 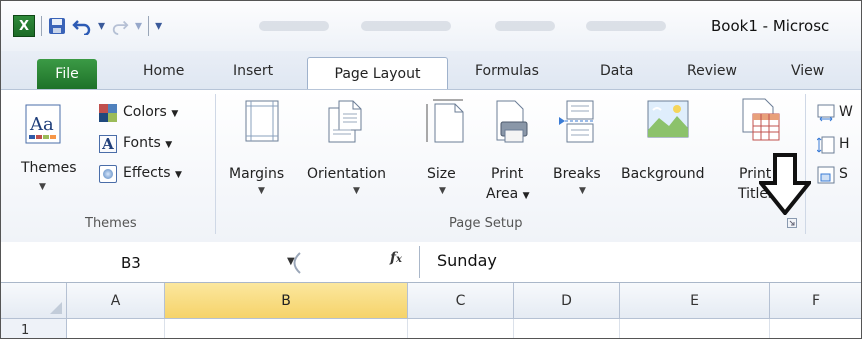 What do you see at coordinates (262, 121) in the screenshot?
I see `margins-icon` at bounding box center [262, 121].